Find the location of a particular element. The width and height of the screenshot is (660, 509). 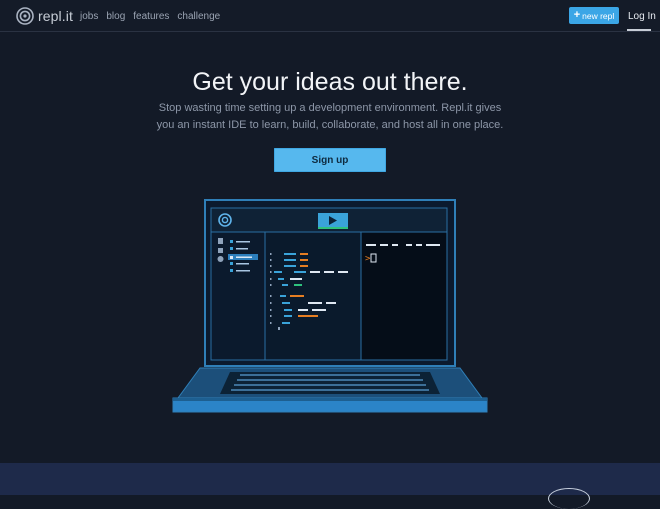

new-repl-button: + new repl is located at coordinates (594, 15).